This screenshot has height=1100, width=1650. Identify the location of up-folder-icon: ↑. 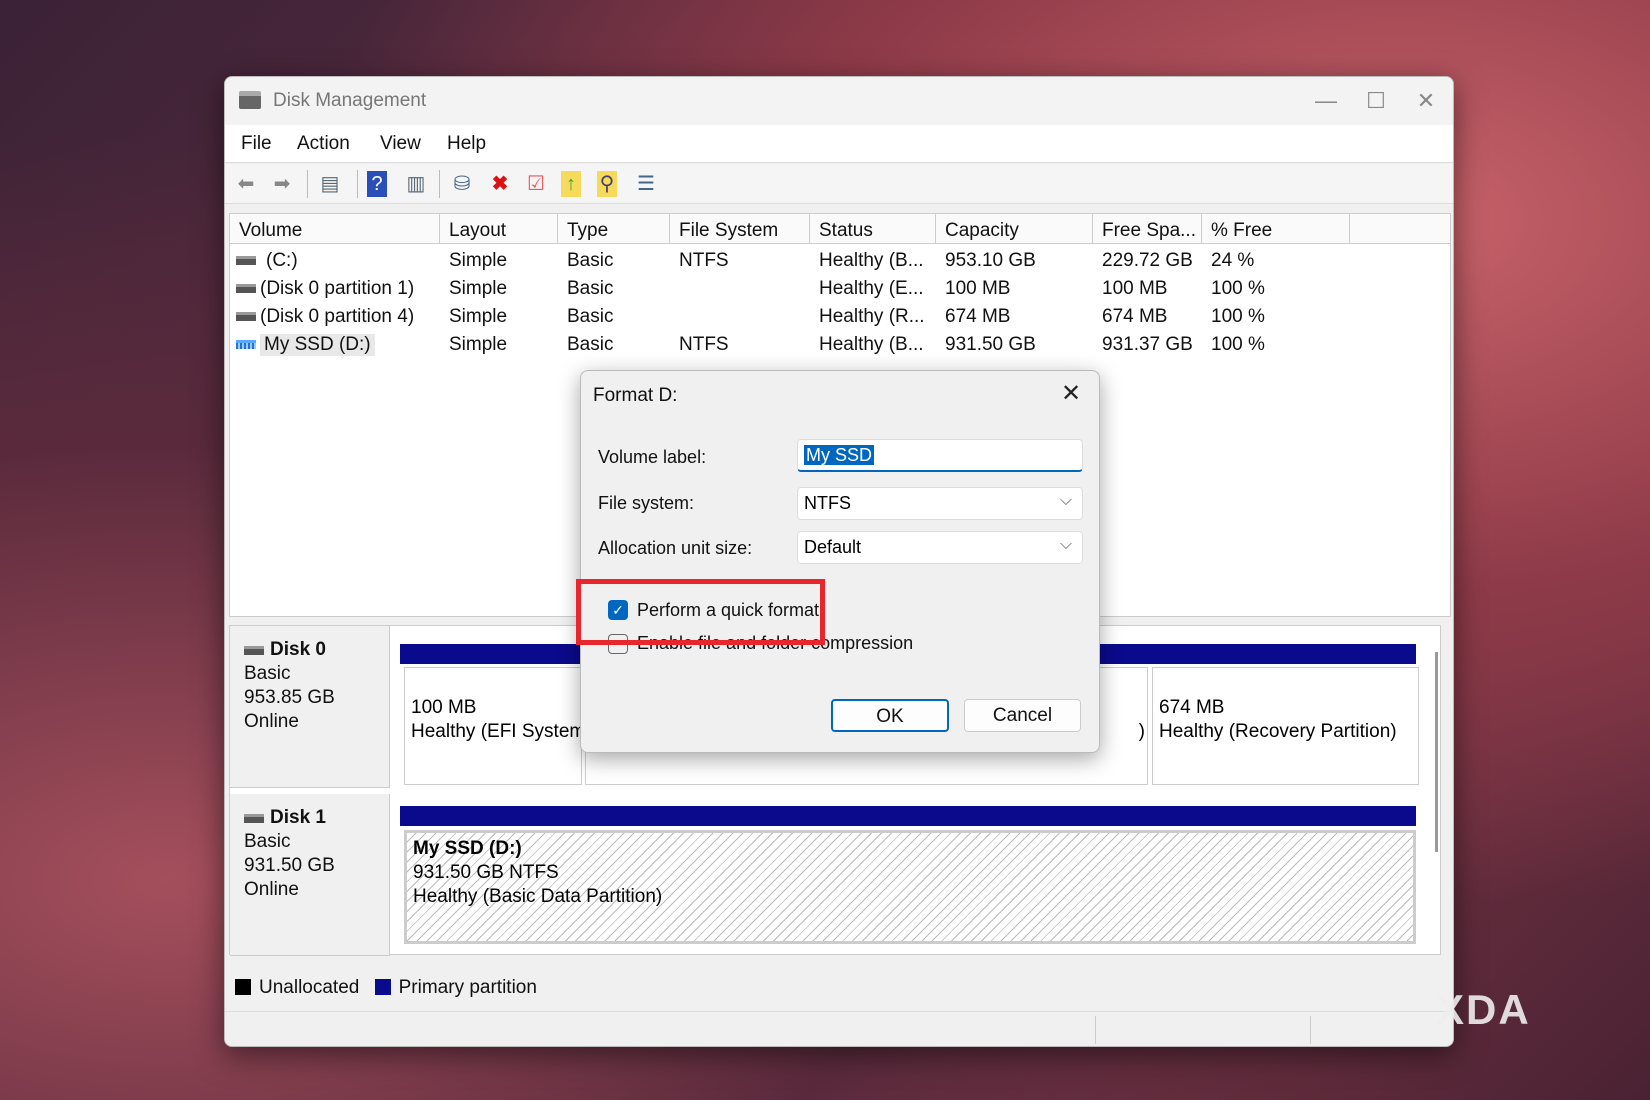
(571, 184).